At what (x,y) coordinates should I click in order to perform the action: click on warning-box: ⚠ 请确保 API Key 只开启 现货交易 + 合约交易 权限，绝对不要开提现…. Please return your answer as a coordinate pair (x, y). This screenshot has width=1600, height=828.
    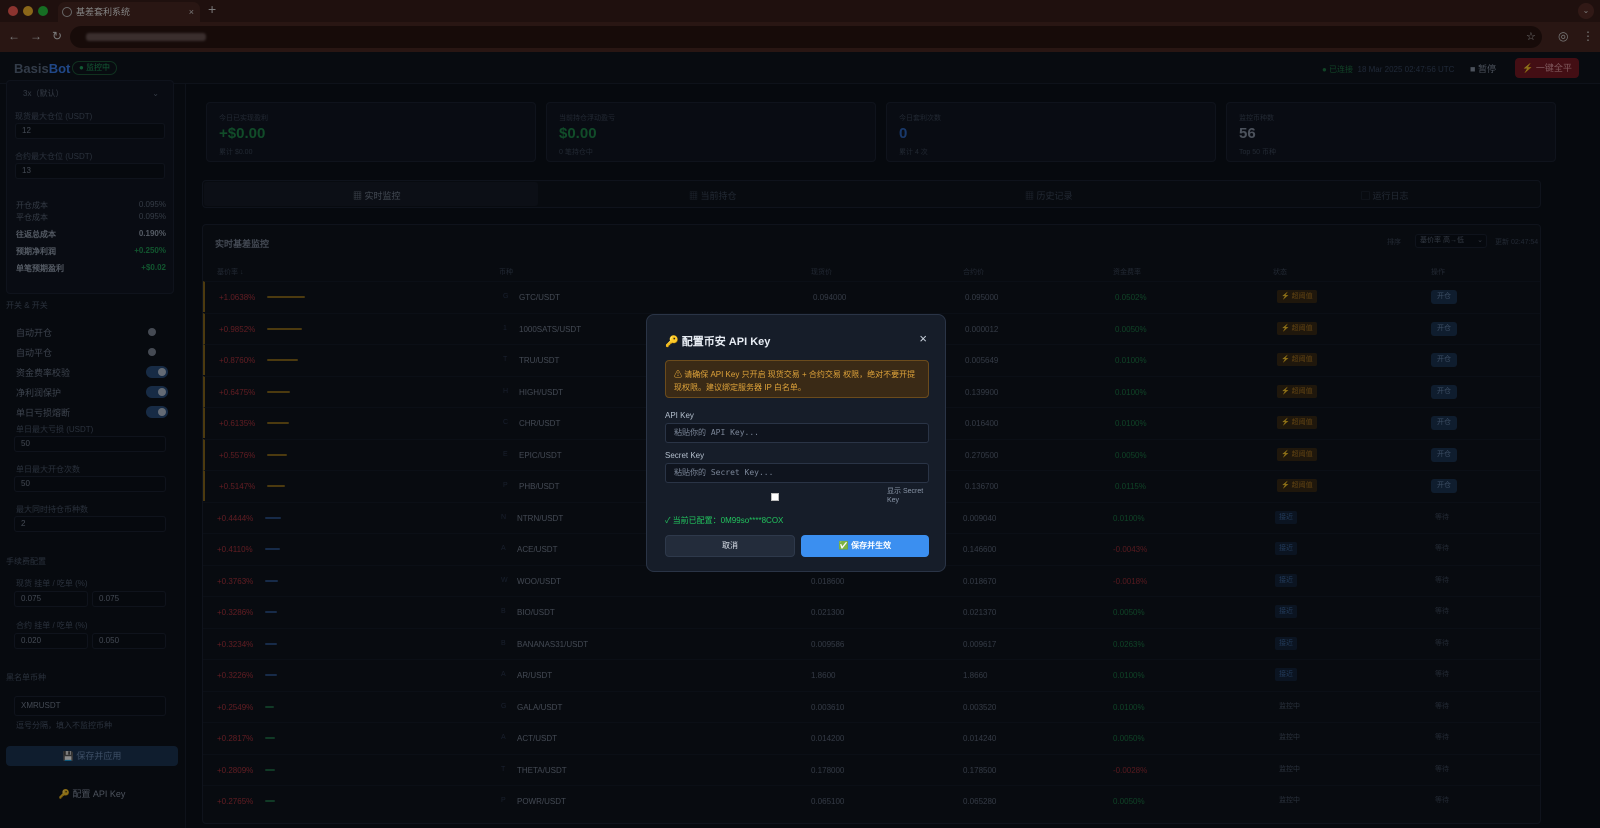
    Looking at the image, I should click on (797, 379).